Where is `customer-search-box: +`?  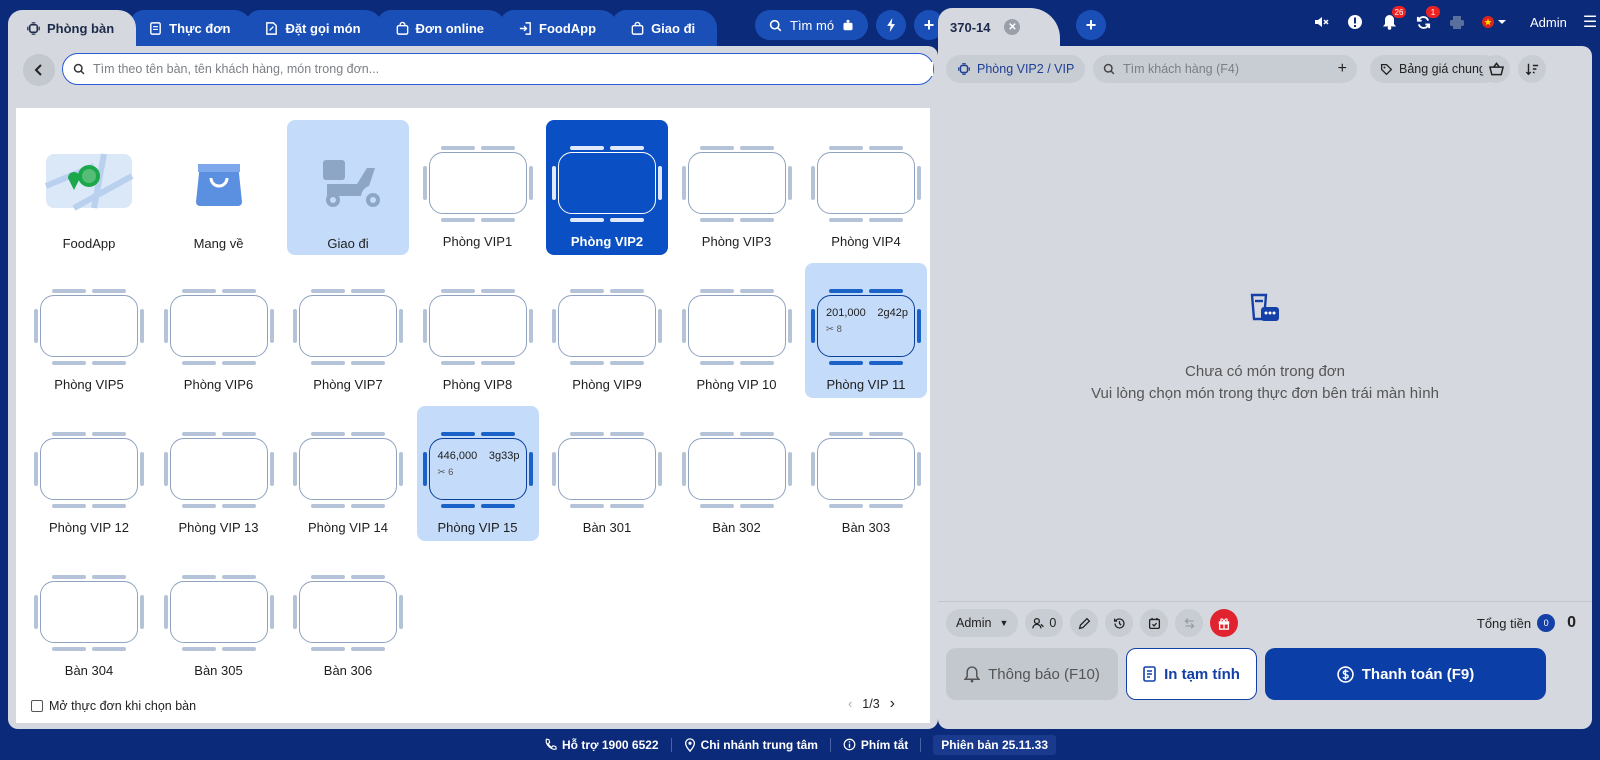
customer-search-box: + is located at coordinates (1225, 69).